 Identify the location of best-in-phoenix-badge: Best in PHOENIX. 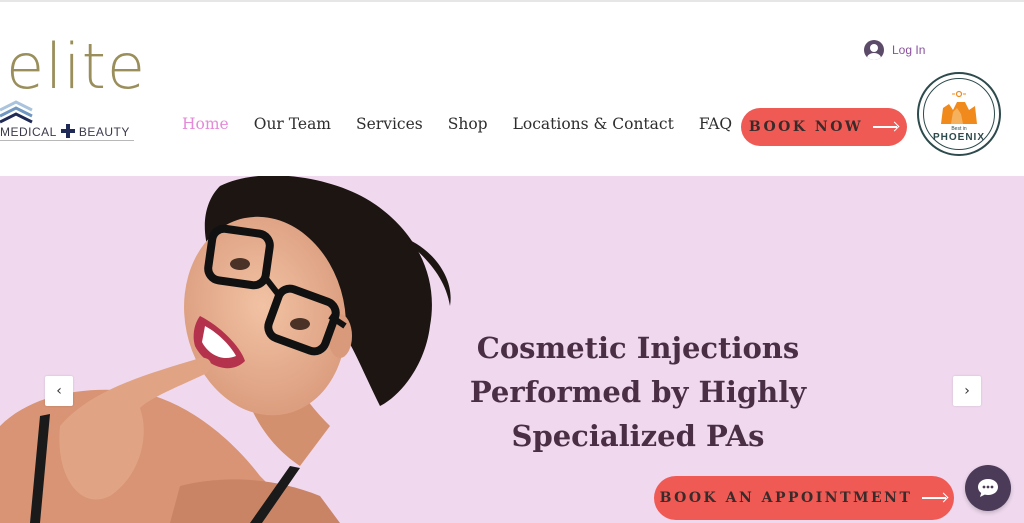
(959, 114).